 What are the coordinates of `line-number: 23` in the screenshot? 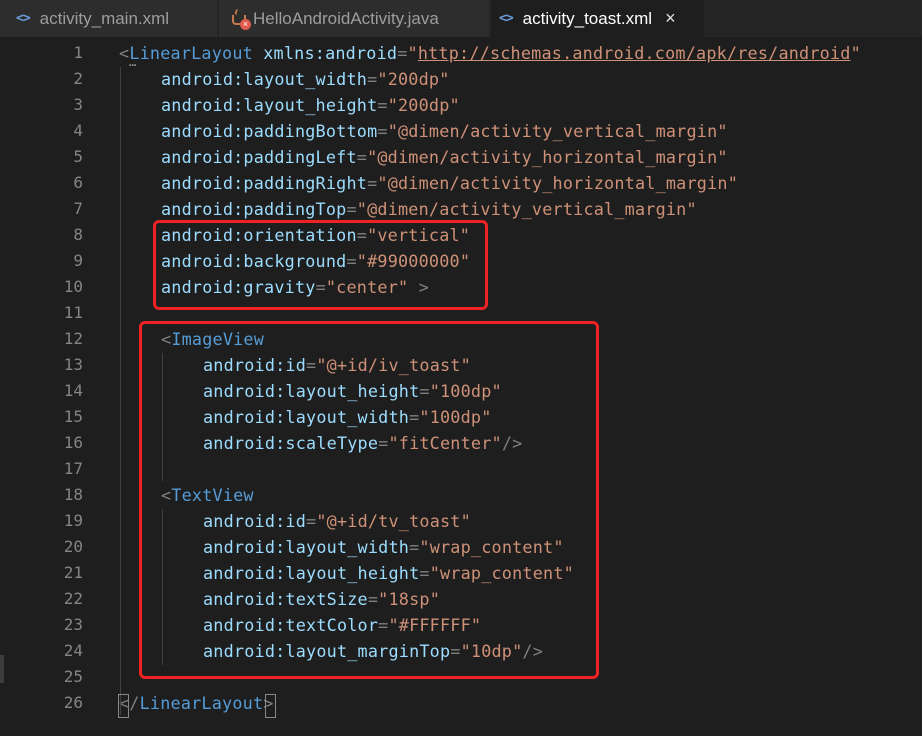 It's located at (73, 624).